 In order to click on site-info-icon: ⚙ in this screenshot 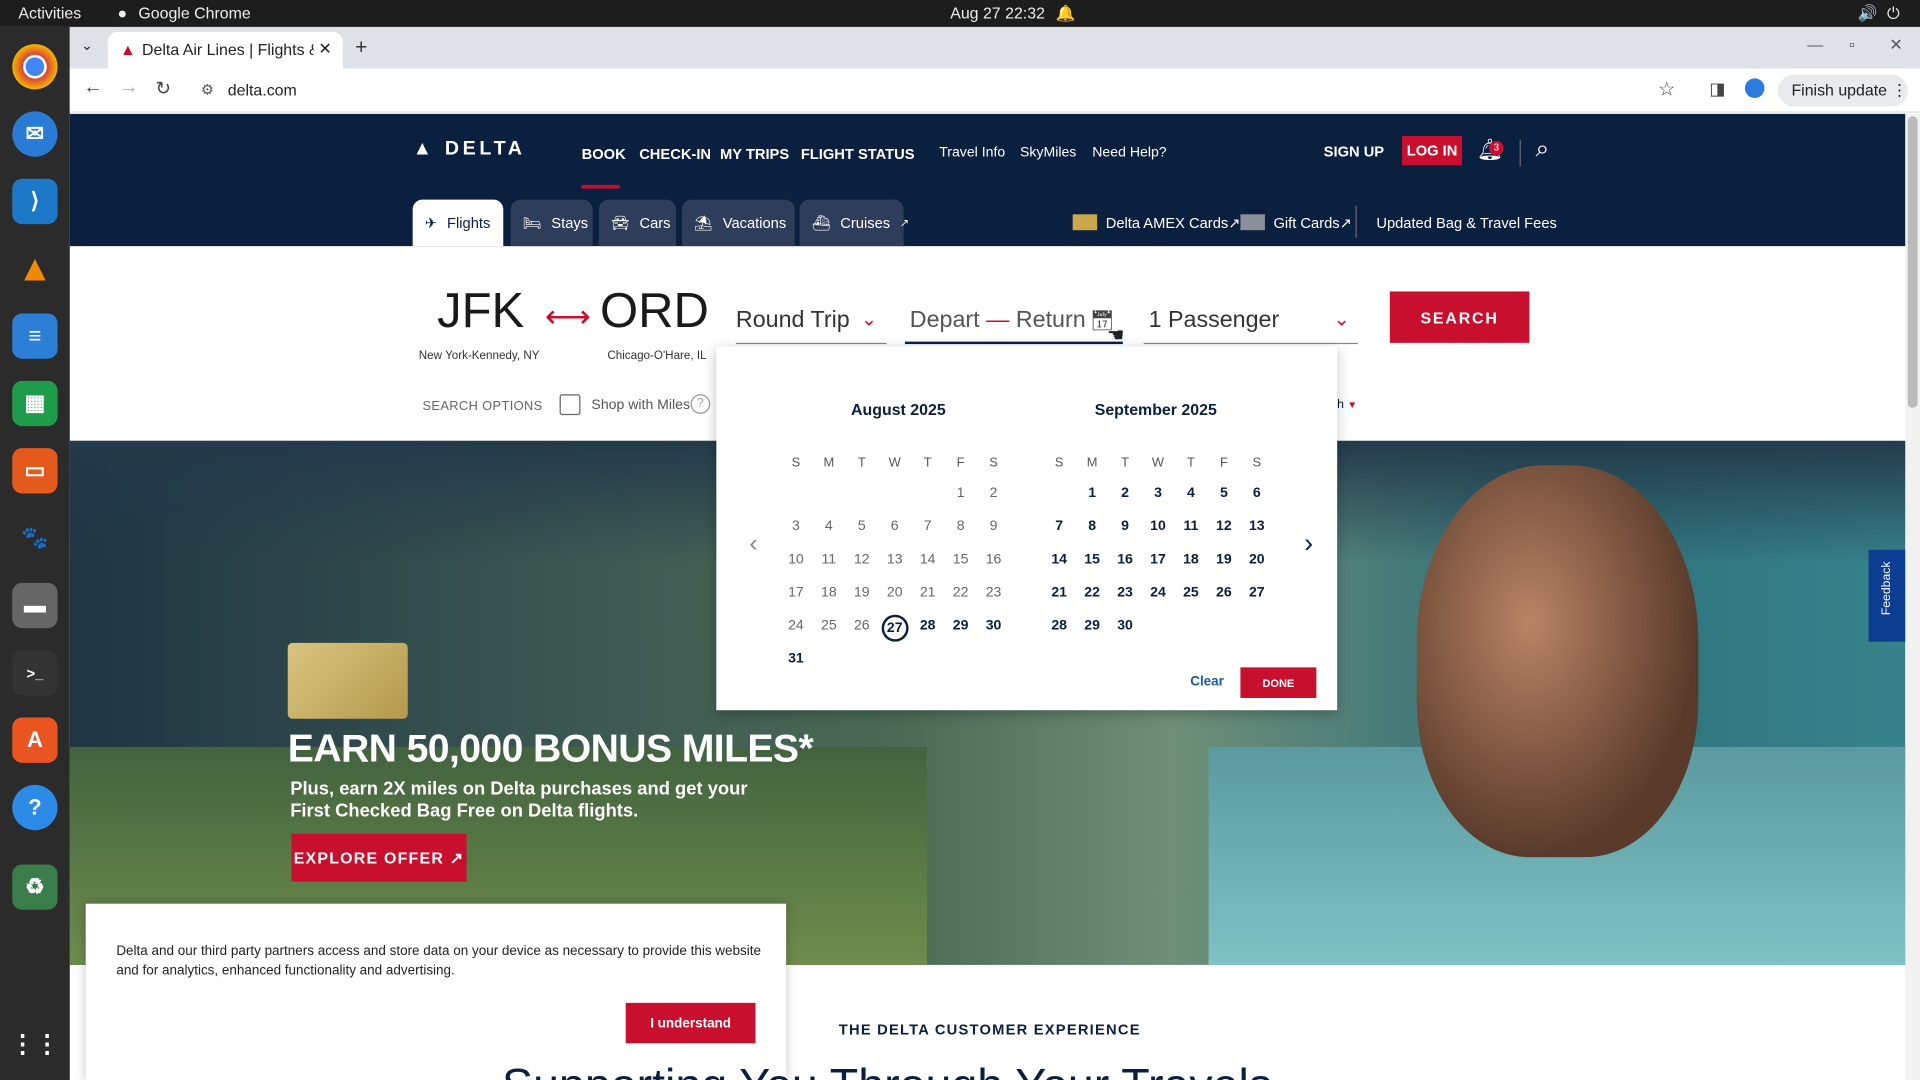, I will do `click(207, 89)`.